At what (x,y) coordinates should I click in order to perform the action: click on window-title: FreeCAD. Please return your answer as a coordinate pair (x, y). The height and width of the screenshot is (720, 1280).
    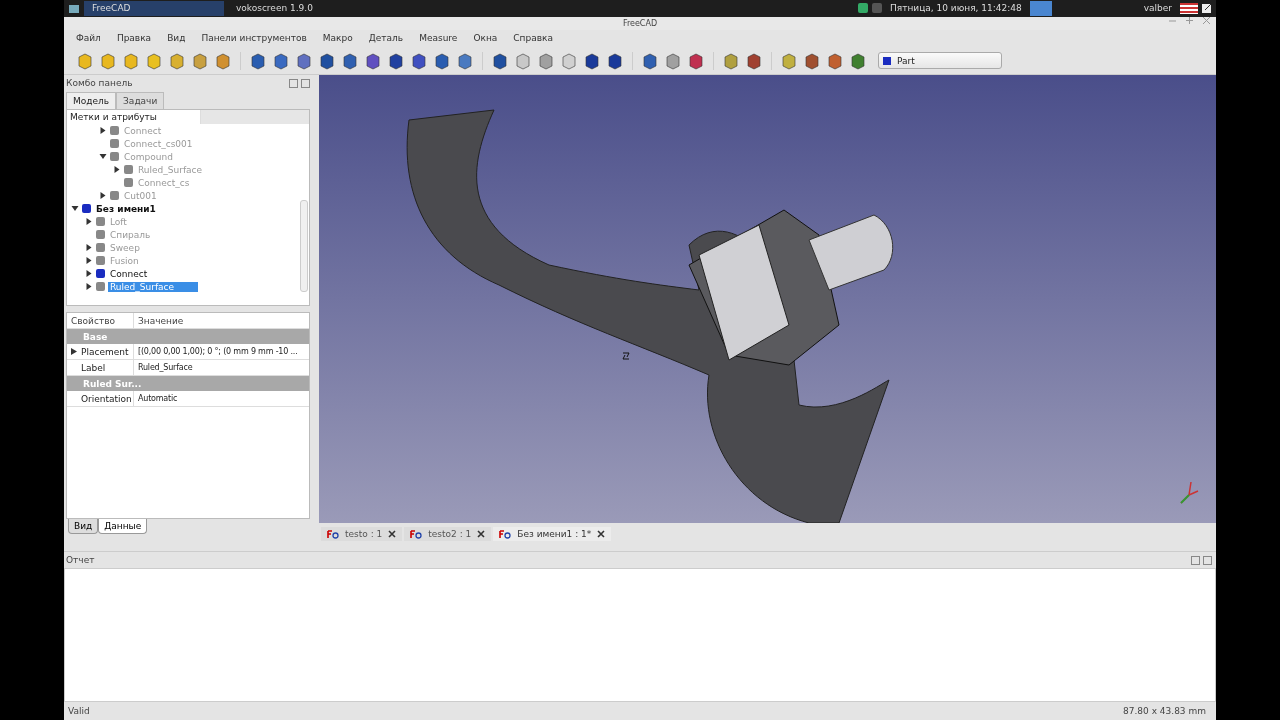
    Looking at the image, I should click on (640, 23).